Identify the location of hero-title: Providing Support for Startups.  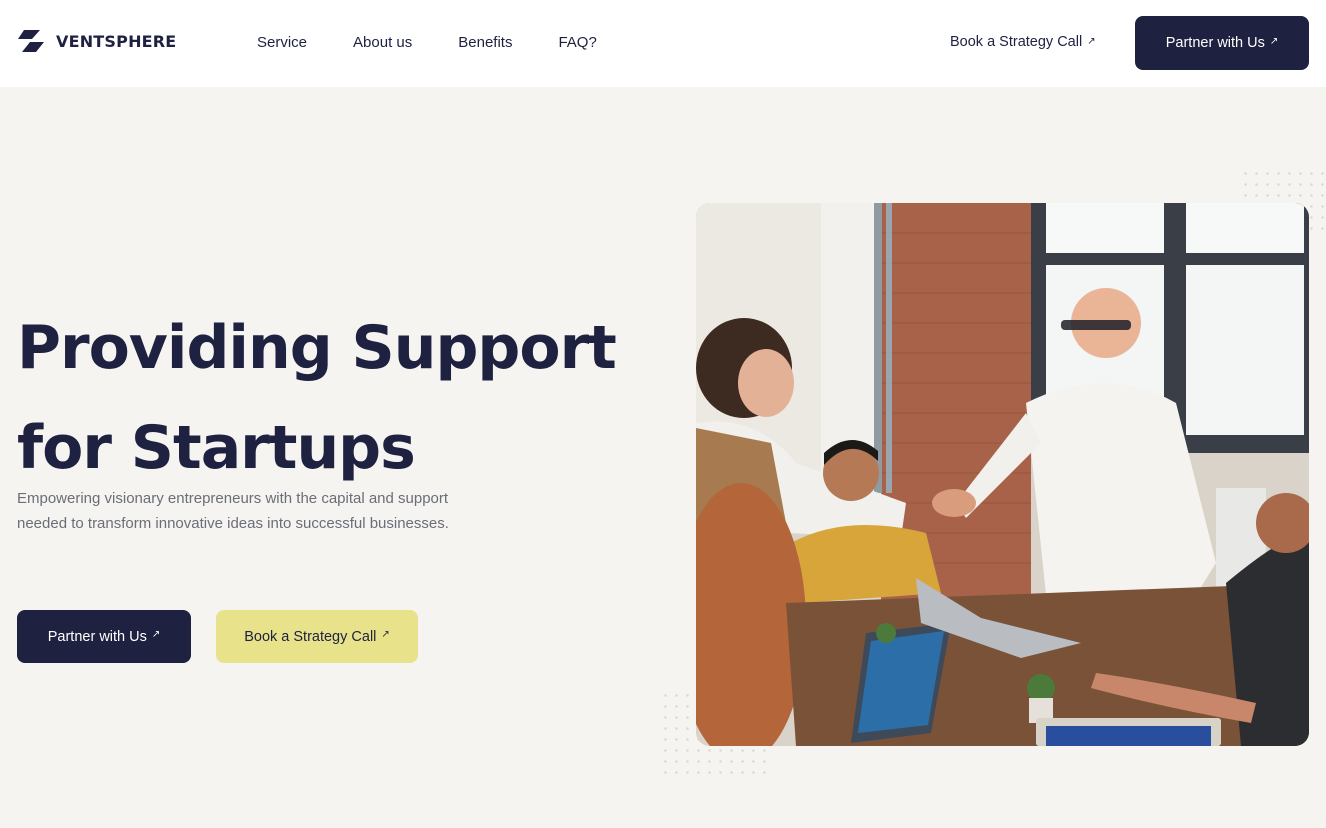
(337, 398).